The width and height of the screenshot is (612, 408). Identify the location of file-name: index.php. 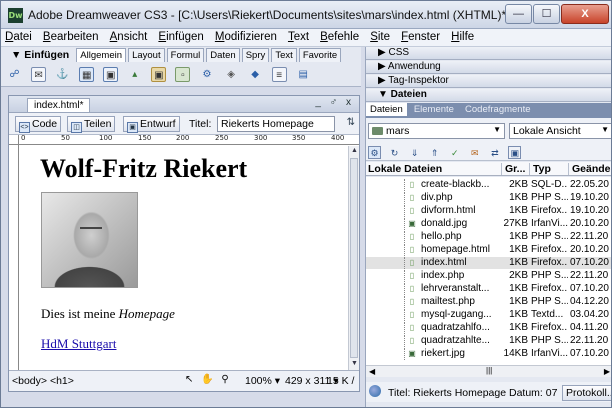
(443, 275).